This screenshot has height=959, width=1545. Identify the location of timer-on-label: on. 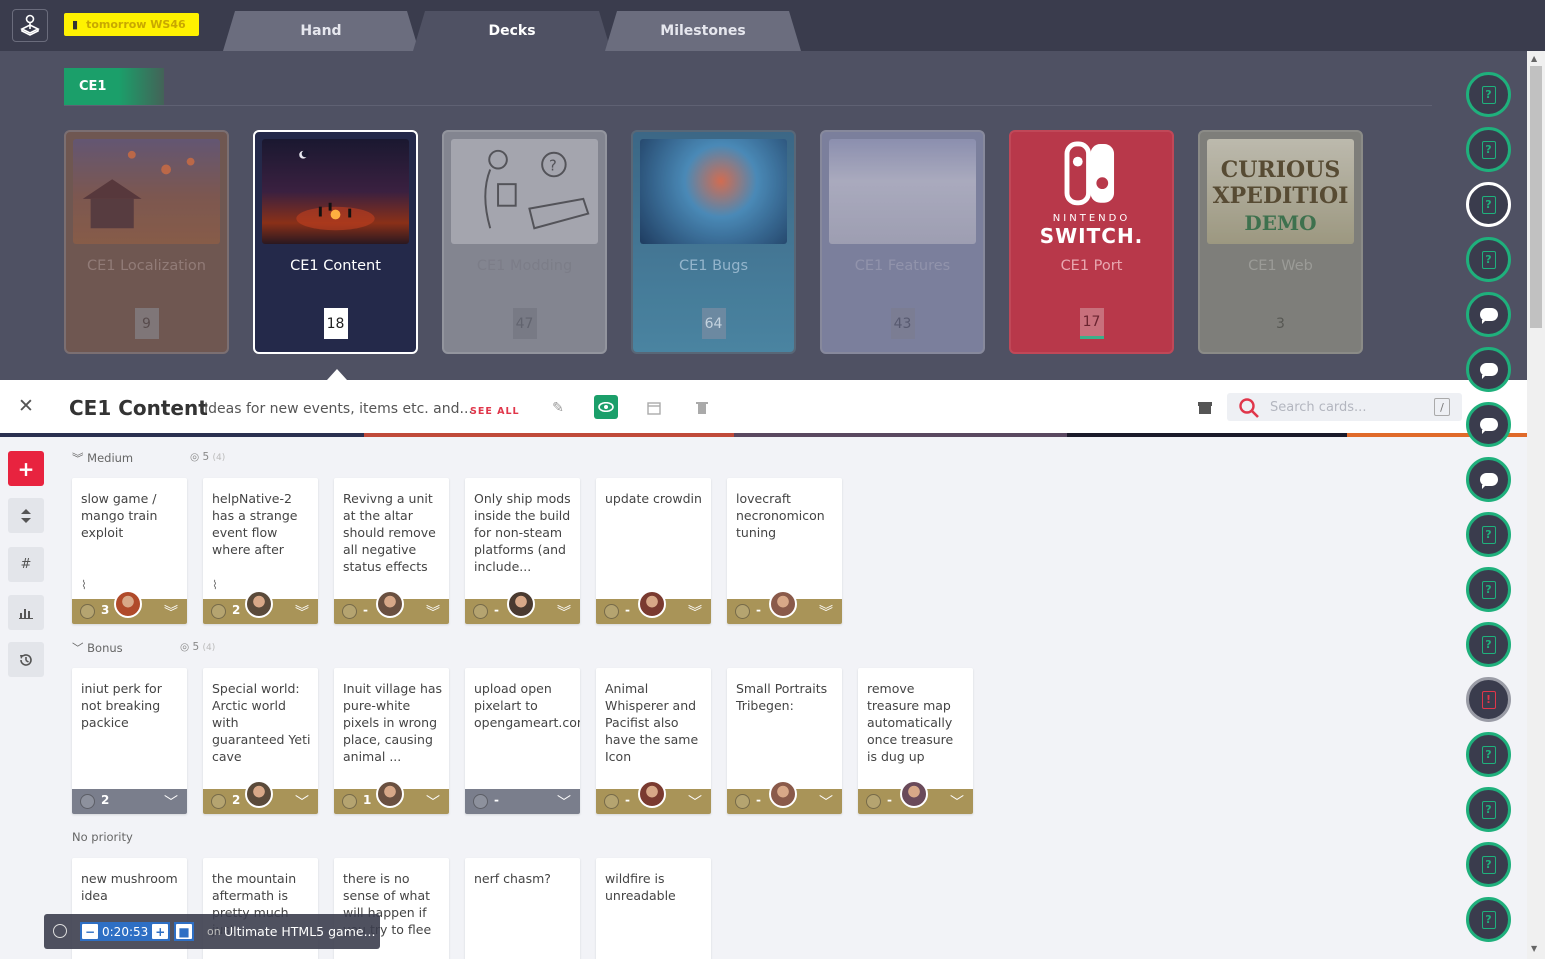
(214, 931).